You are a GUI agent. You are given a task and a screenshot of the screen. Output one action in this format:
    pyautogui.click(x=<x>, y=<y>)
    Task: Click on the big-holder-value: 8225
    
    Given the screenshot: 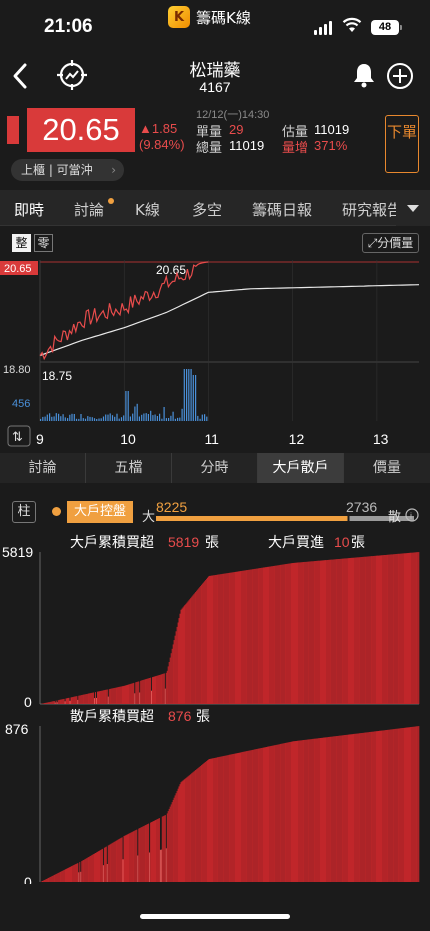 What is the action you would take?
    pyautogui.click(x=171, y=507)
    